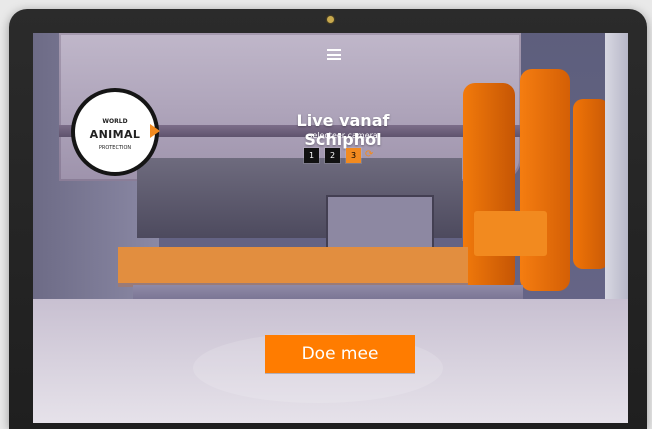 The width and height of the screenshot is (652, 429). What do you see at coordinates (334, 54) in the screenshot?
I see `hamburger-icon` at bounding box center [334, 54].